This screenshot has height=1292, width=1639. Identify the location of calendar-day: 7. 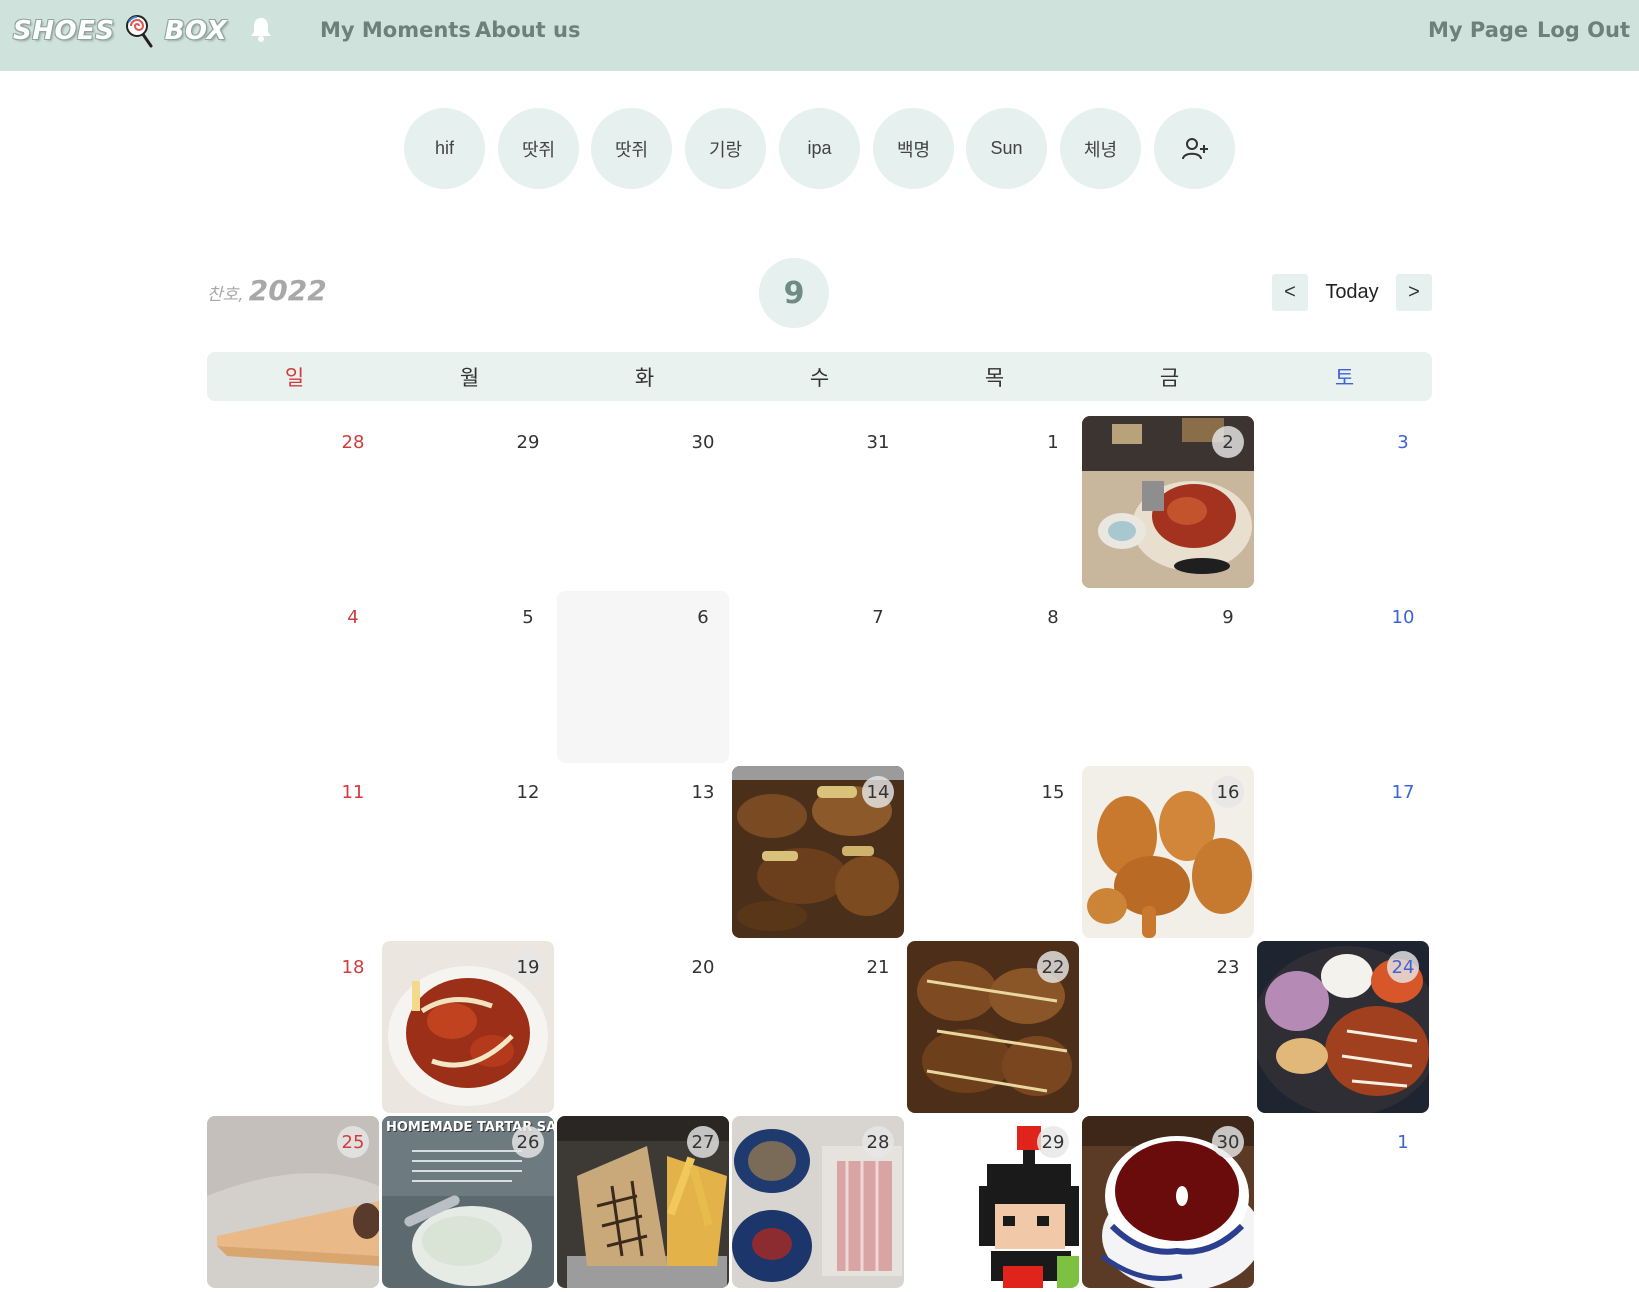
(818, 677).